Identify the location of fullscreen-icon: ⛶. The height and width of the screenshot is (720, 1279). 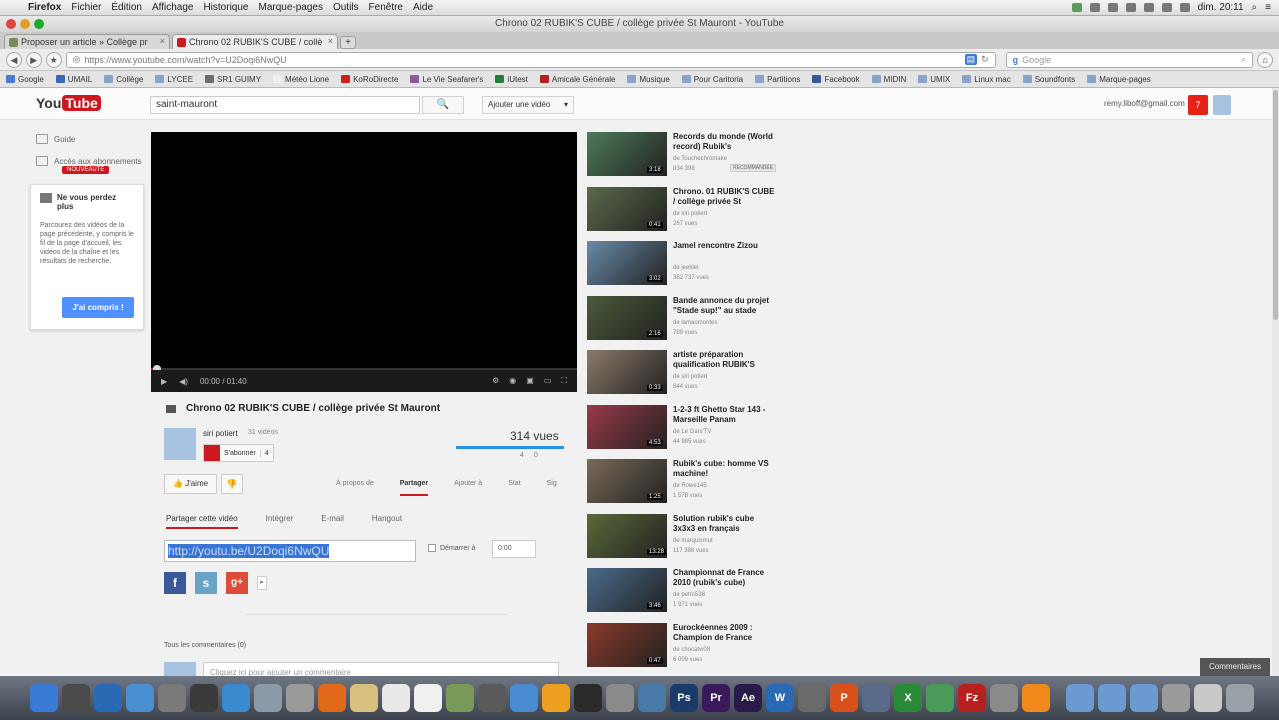
(564, 381).